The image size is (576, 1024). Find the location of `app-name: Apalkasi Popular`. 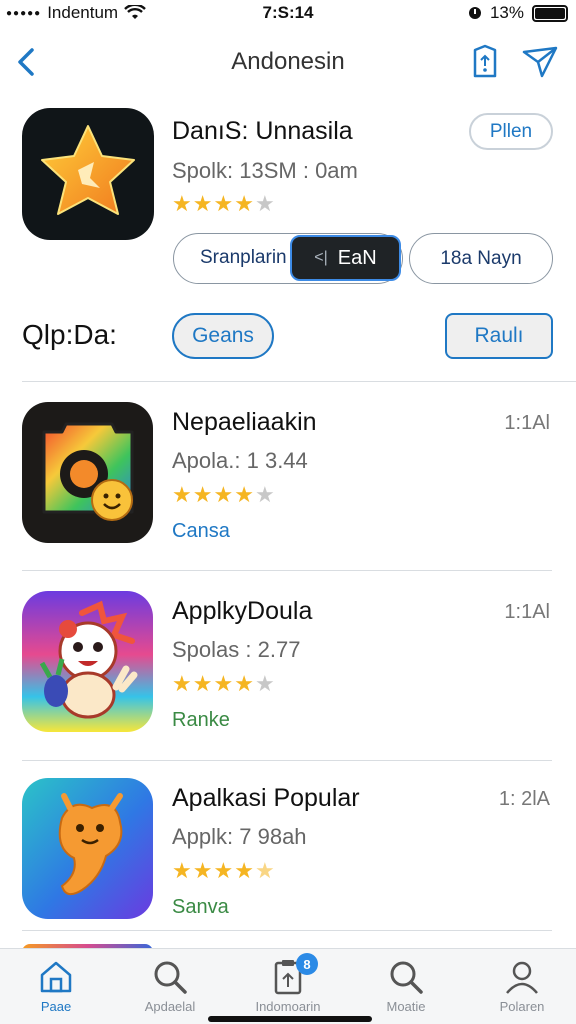

app-name: Apalkasi Popular is located at coordinates (266, 798).